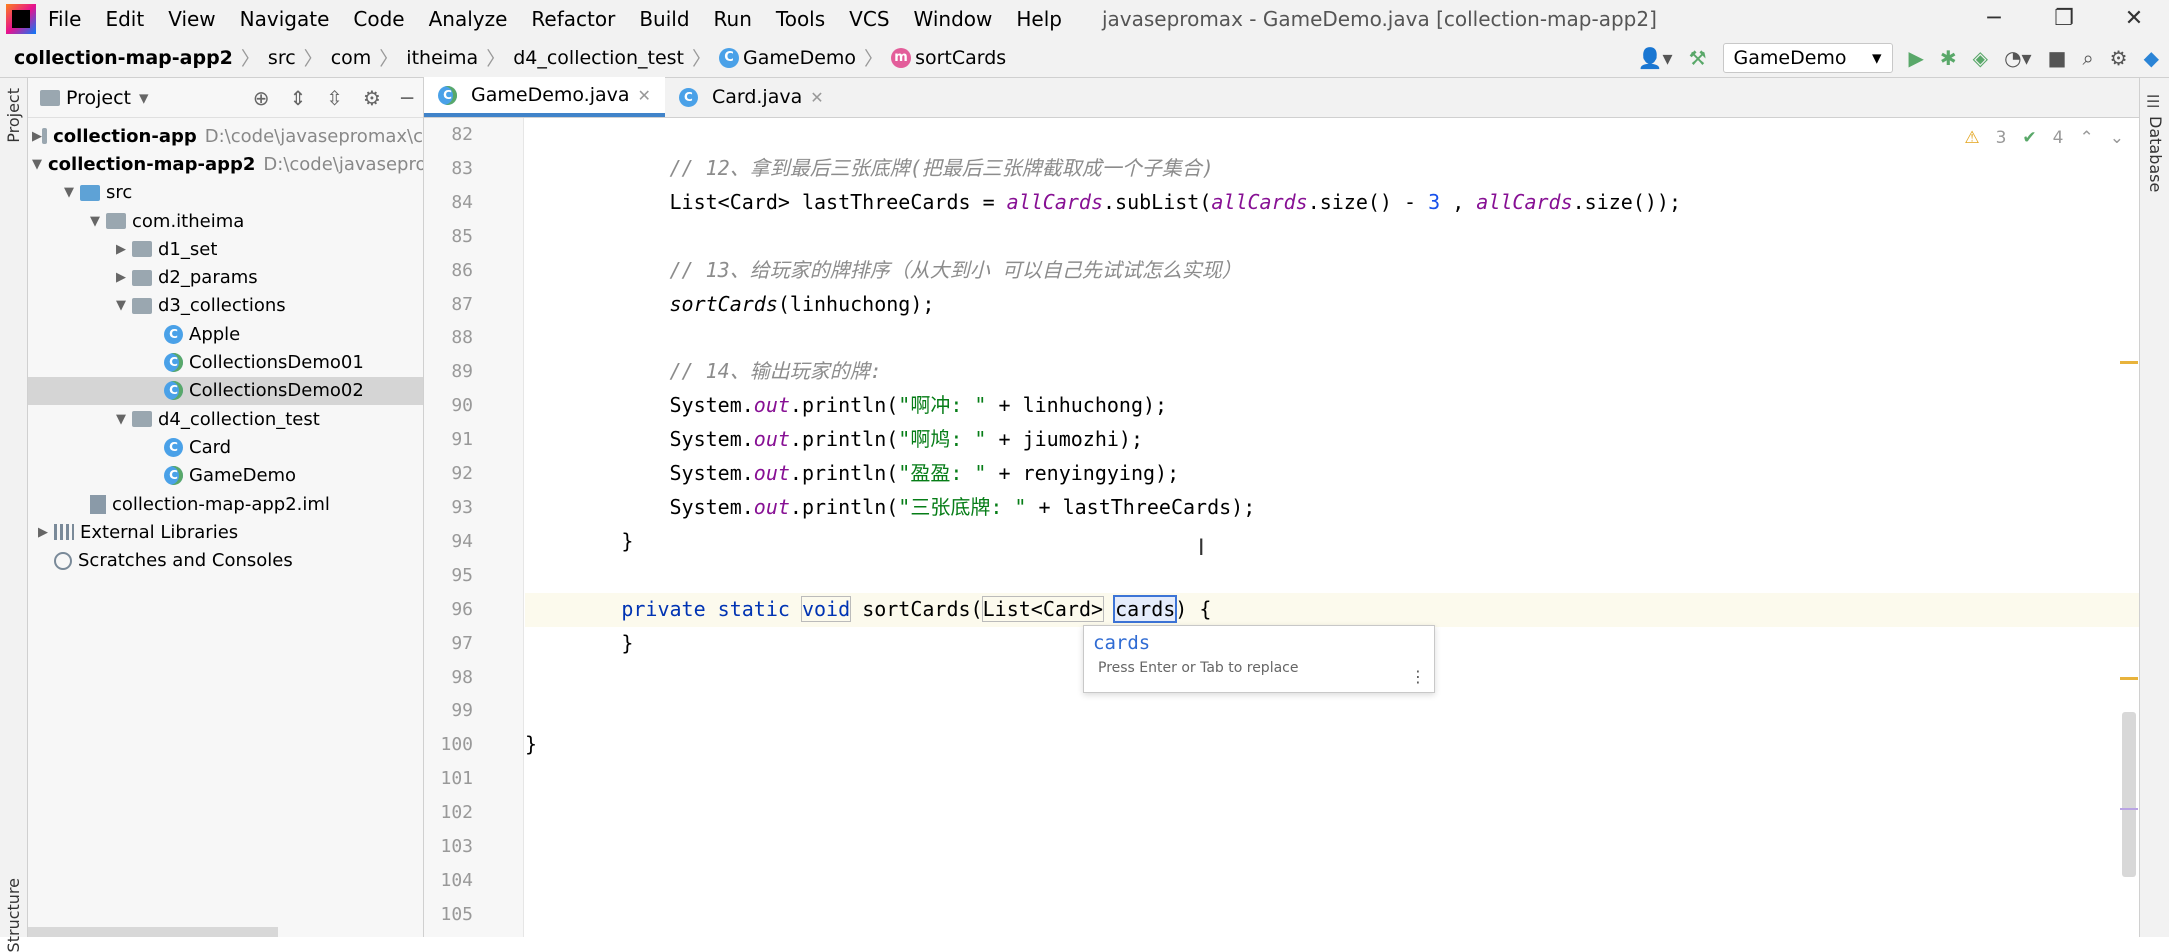 This screenshot has height=952, width=2169. What do you see at coordinates (285, 19) in the screenshot?
I see `menu-navigate: Navigate` at bounding box center [285, 19].